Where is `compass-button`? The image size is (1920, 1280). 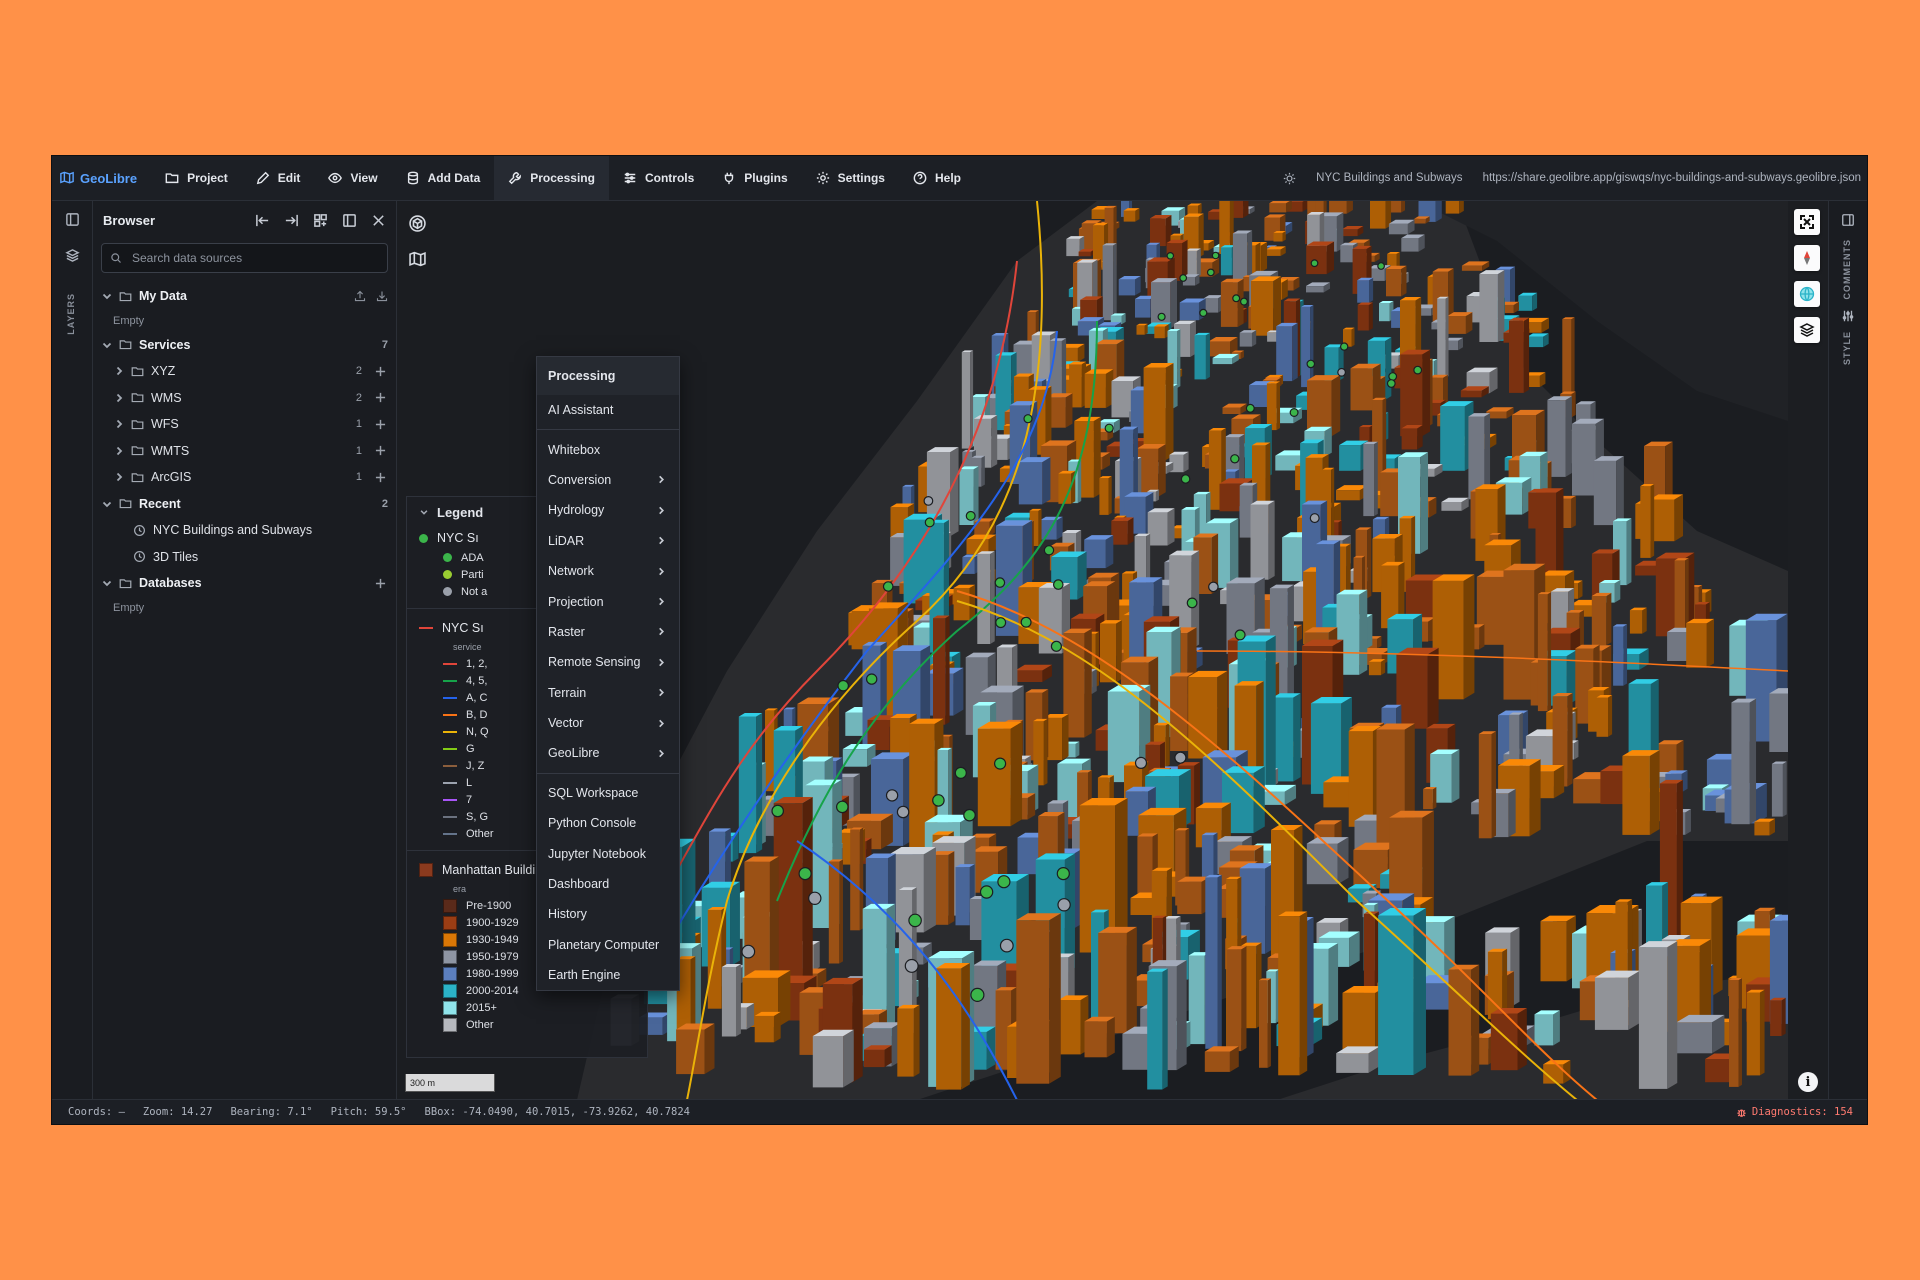 compass-button is located at coordinates (1807, 258).